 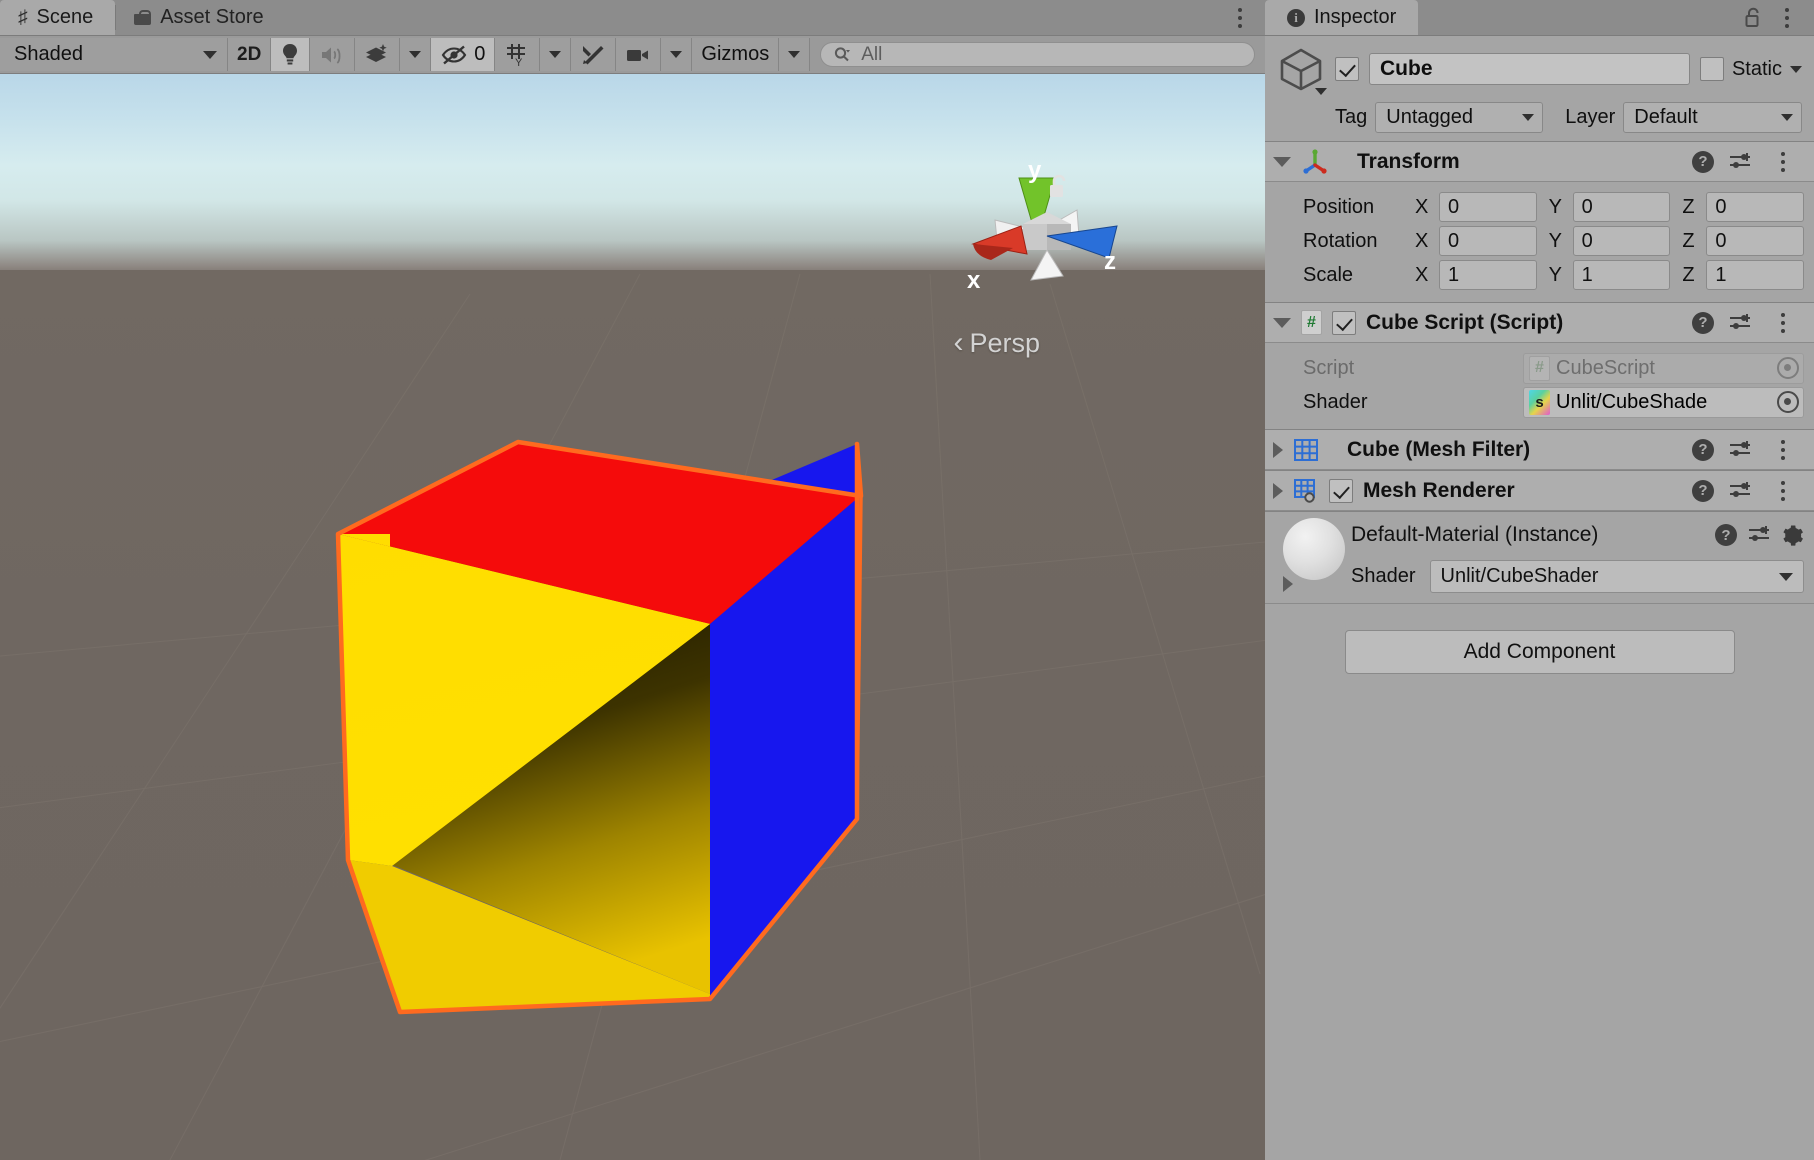 What do you see at coordinates (795, 54) in the screenshot?
I see `gizmos-dropdown` at bounding box center [795, 54].